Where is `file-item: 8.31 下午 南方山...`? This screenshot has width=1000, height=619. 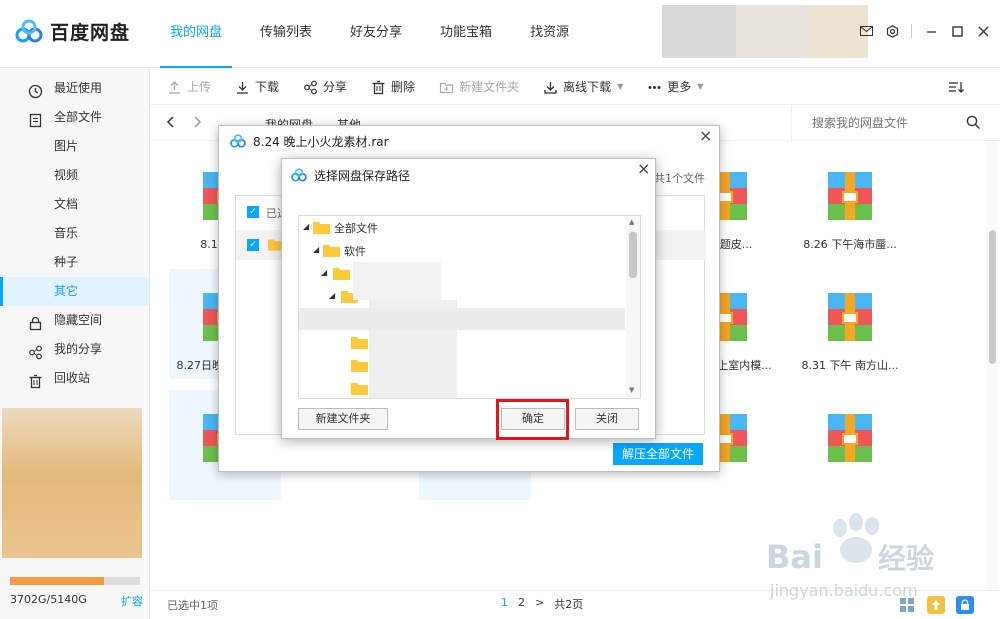 file-item: 8.31 下午 南方山... is located at coordinates (850, 324).